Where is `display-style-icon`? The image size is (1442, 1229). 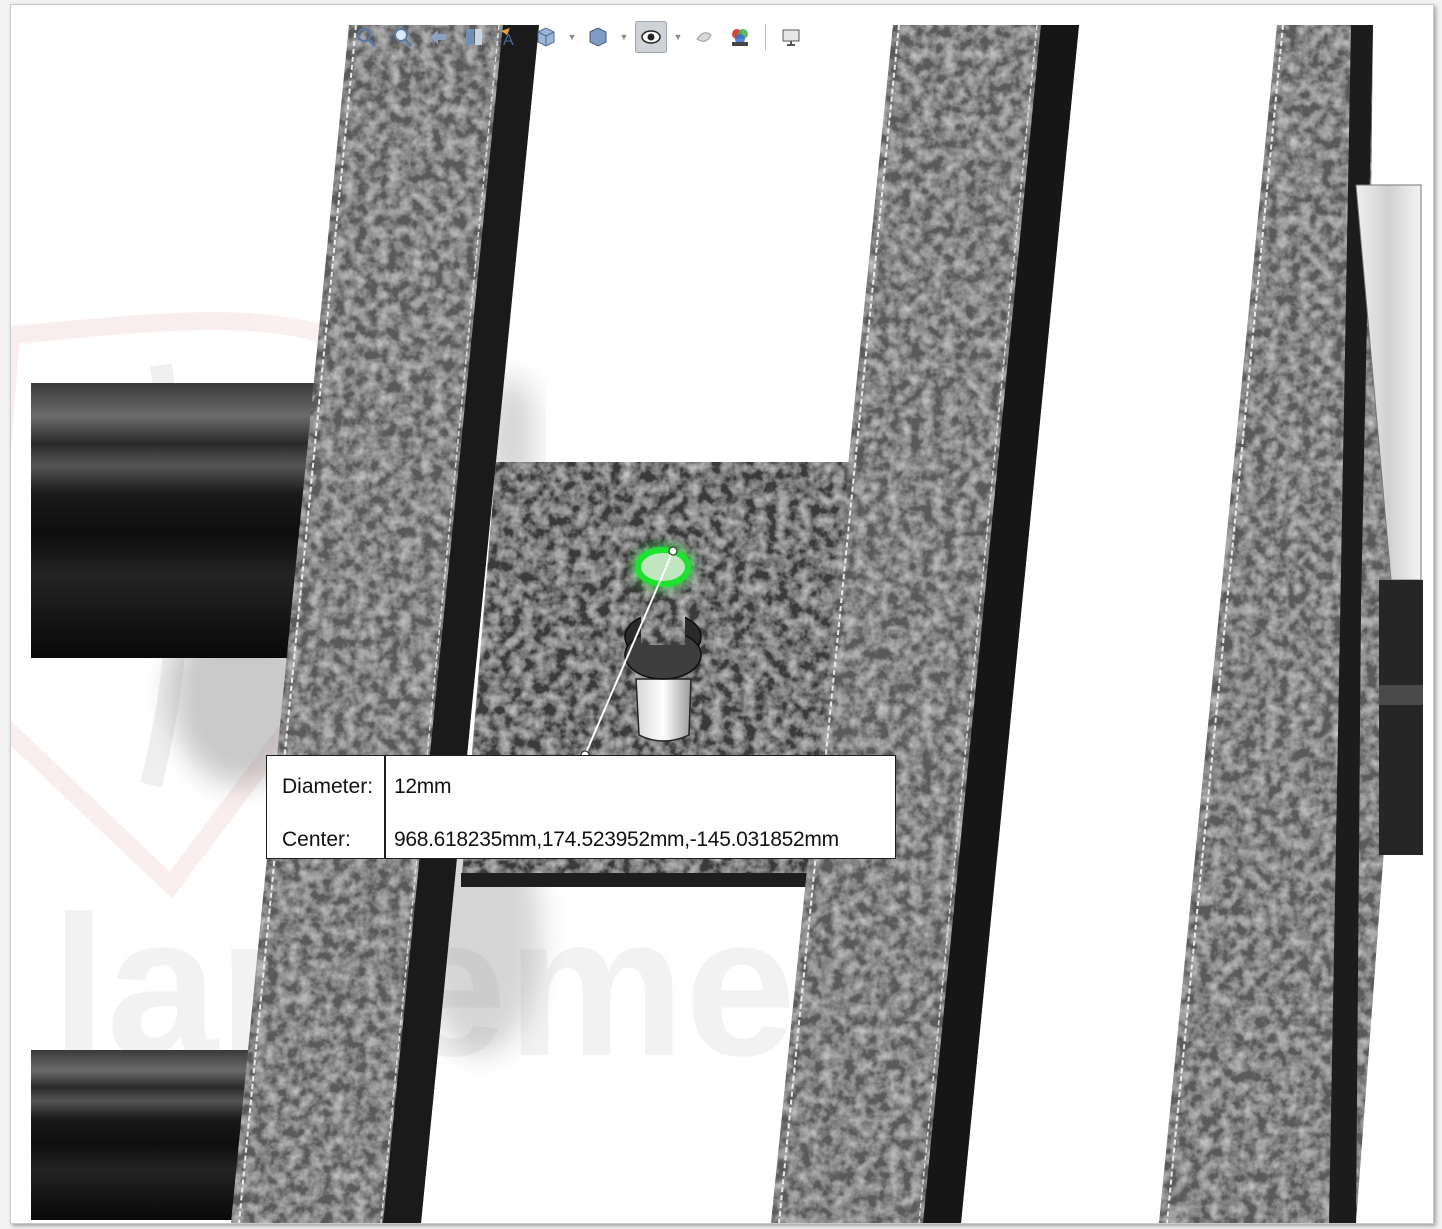
display-style-icon is located at coordinates (598, 37).